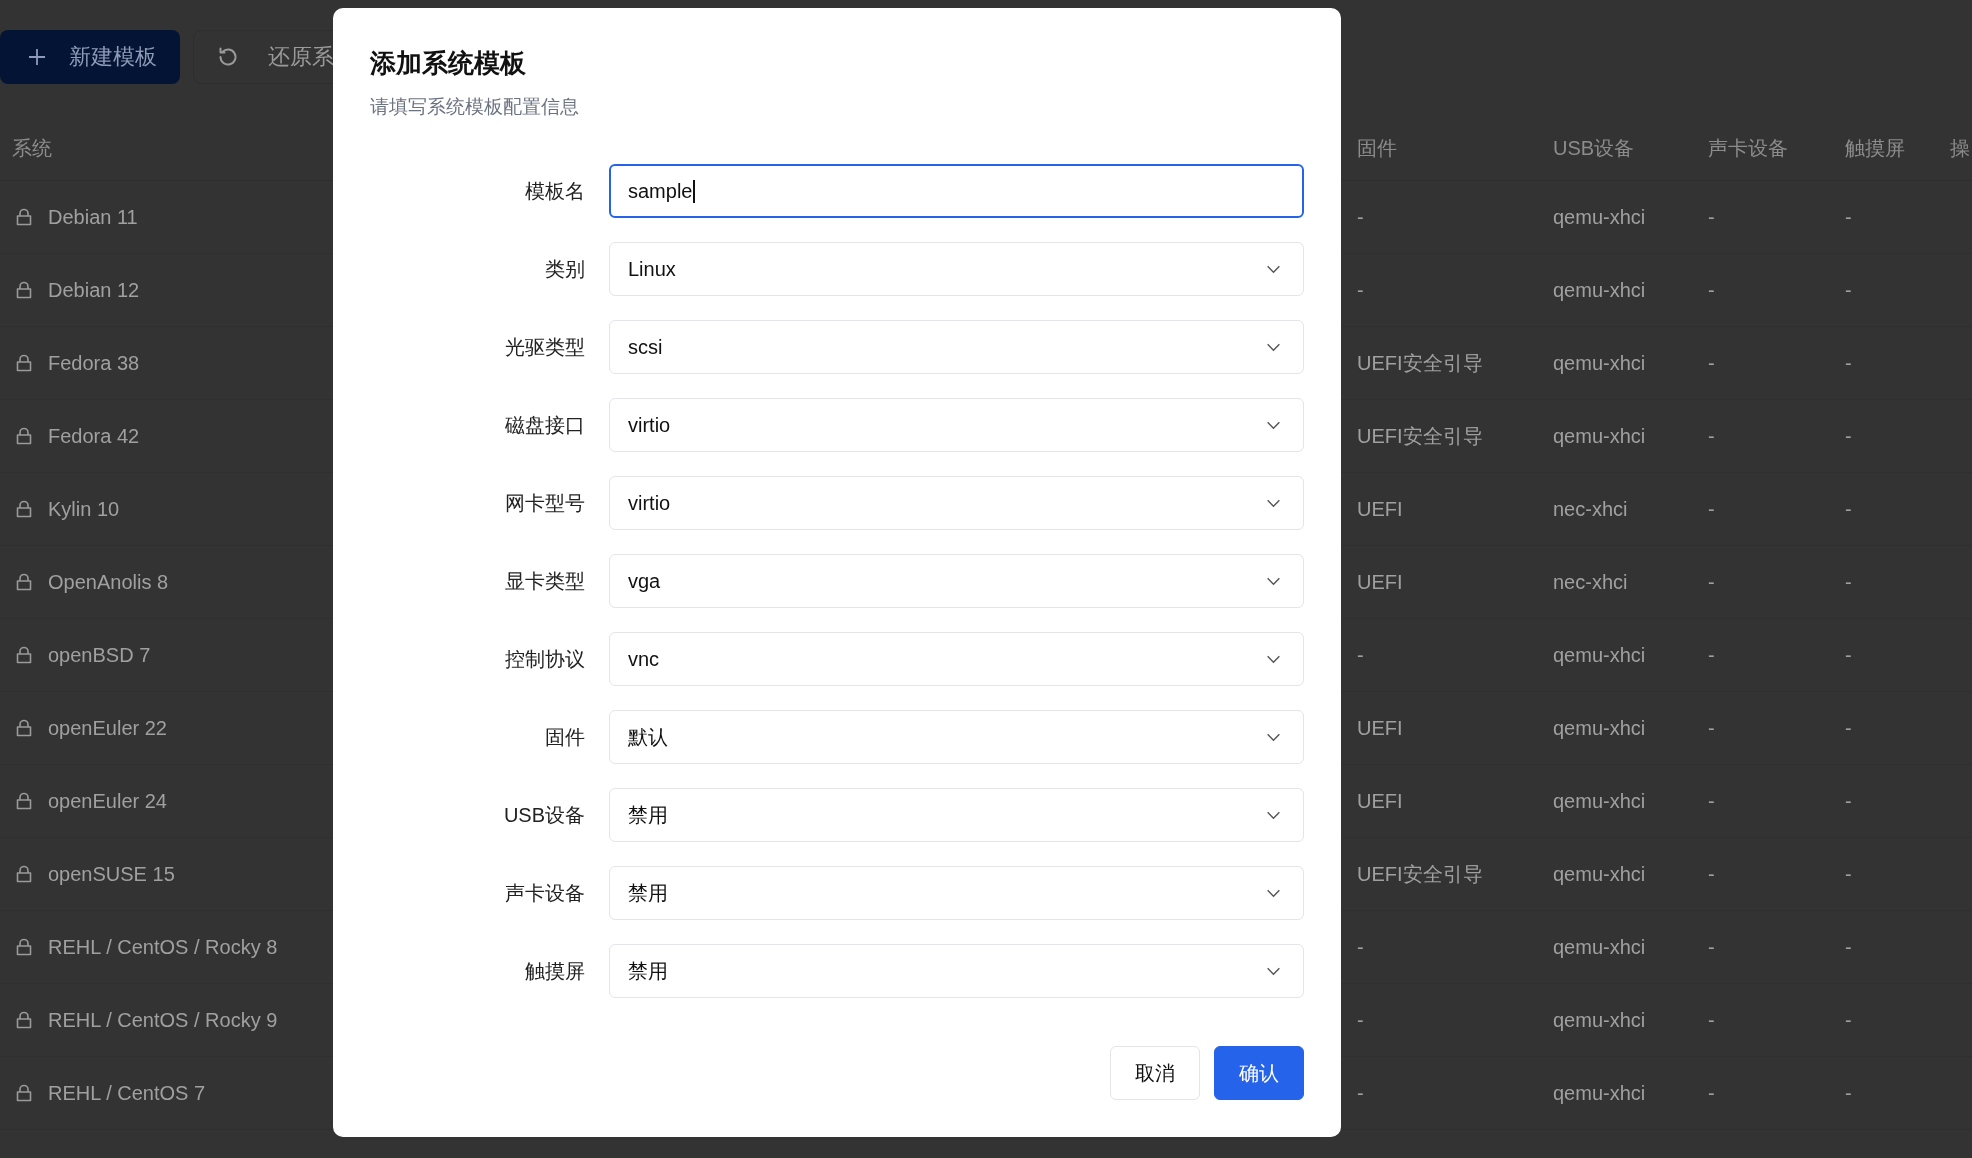  Describe the element at coordinates (956, 581) in the screenshot. I see `select-field: vga` at that location.